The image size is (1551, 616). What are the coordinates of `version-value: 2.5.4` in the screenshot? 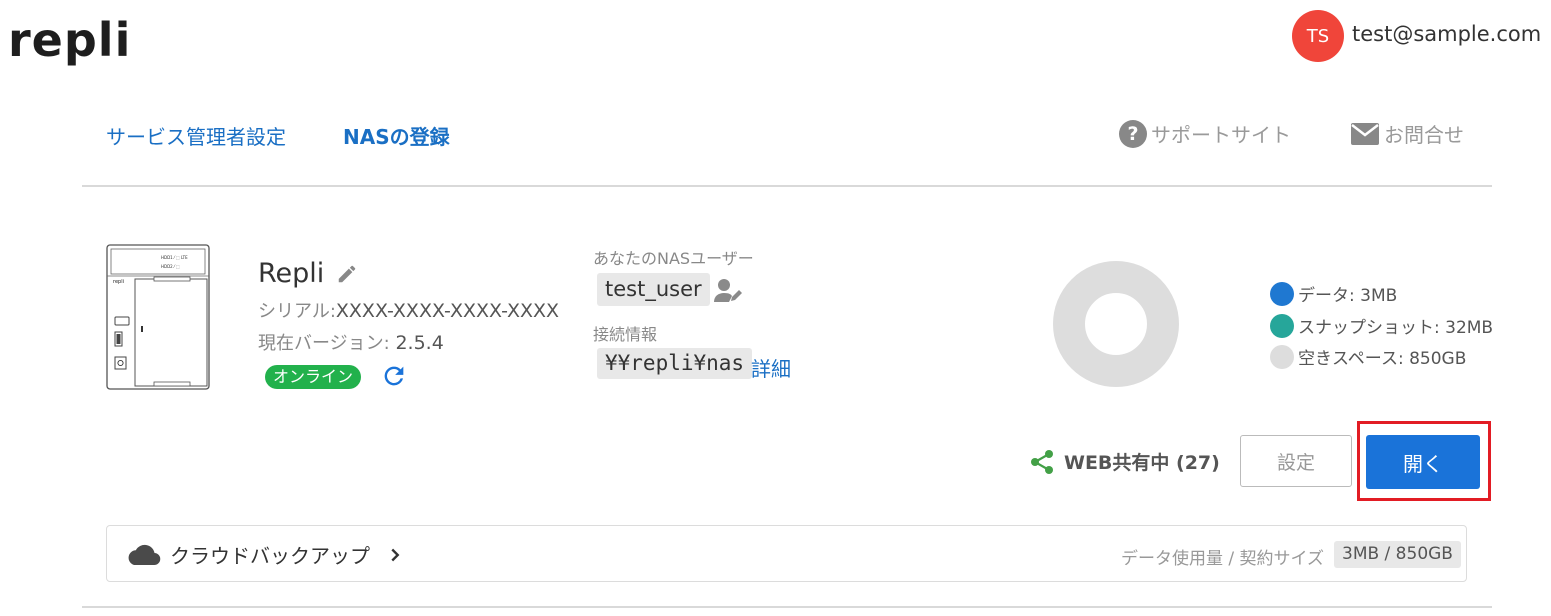 It's located at (419, 343).